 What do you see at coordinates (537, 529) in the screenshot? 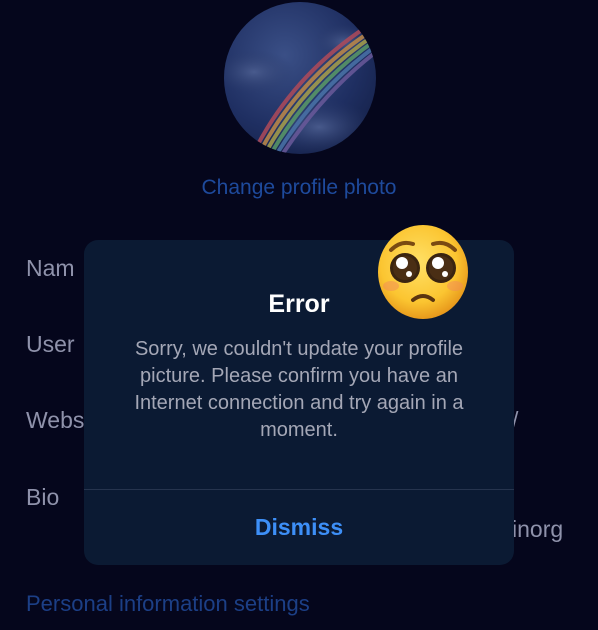
I see `bio-field-value: inorg` at bounding box center [537, 529].